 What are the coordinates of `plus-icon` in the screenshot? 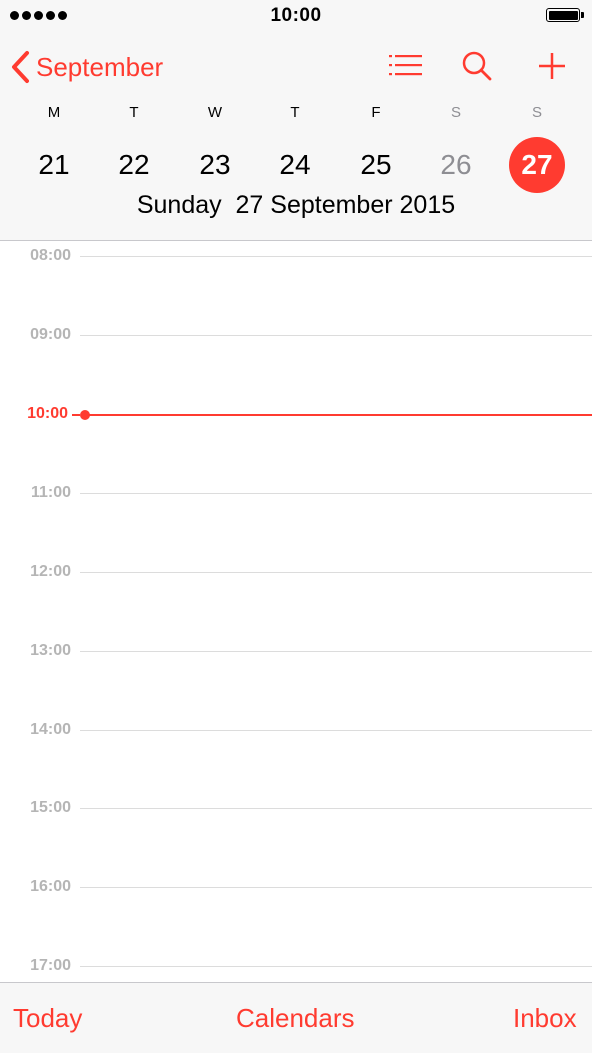 It's located at (552, 66).